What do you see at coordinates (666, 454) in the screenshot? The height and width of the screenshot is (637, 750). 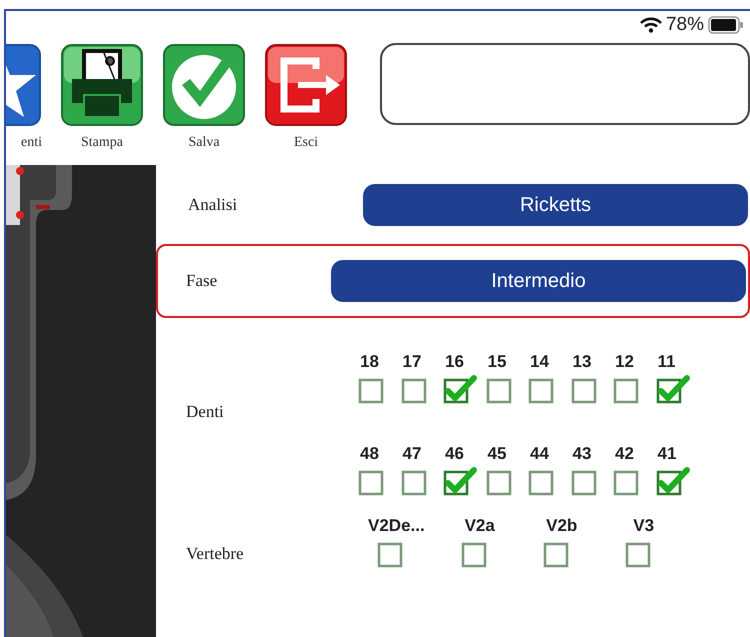 I see `tooth-number: 41` at bounding box center [666, 454].